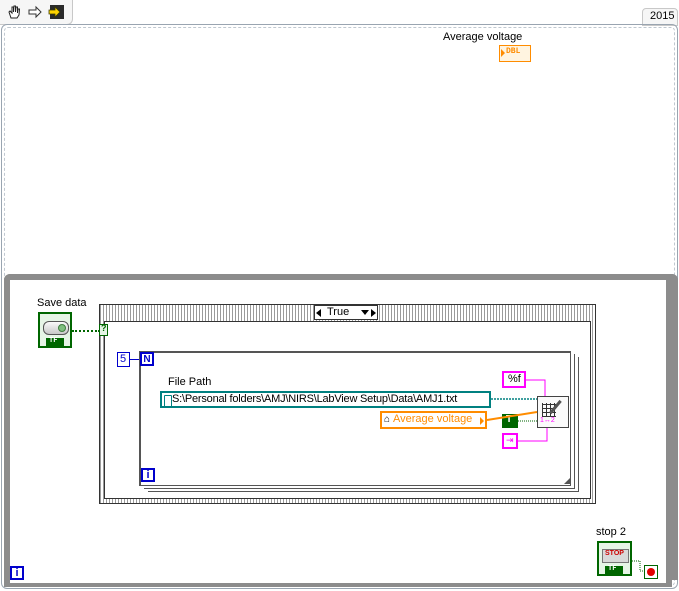 The image size is (679, 591). I want to click on stop-sign-icon, so click(651, 572).